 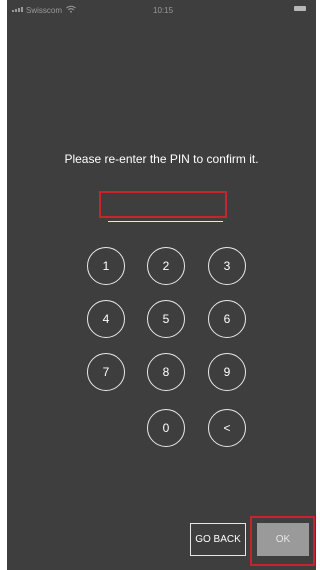 What do you see at coordinates (17, 9) in the screenshot?
I see `signal-icon` at bounding box center [17, 9].